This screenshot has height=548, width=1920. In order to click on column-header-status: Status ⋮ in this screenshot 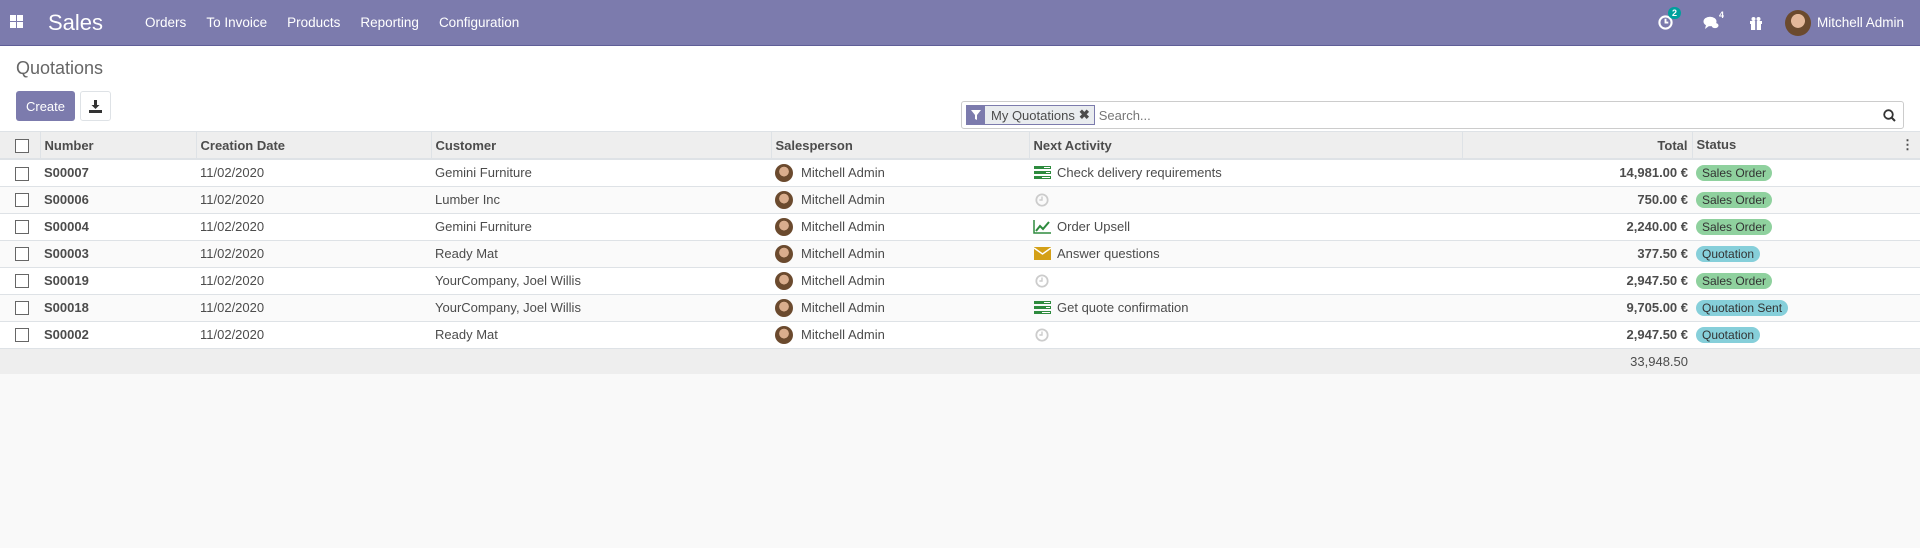, I will do `click(1805, 146)`.